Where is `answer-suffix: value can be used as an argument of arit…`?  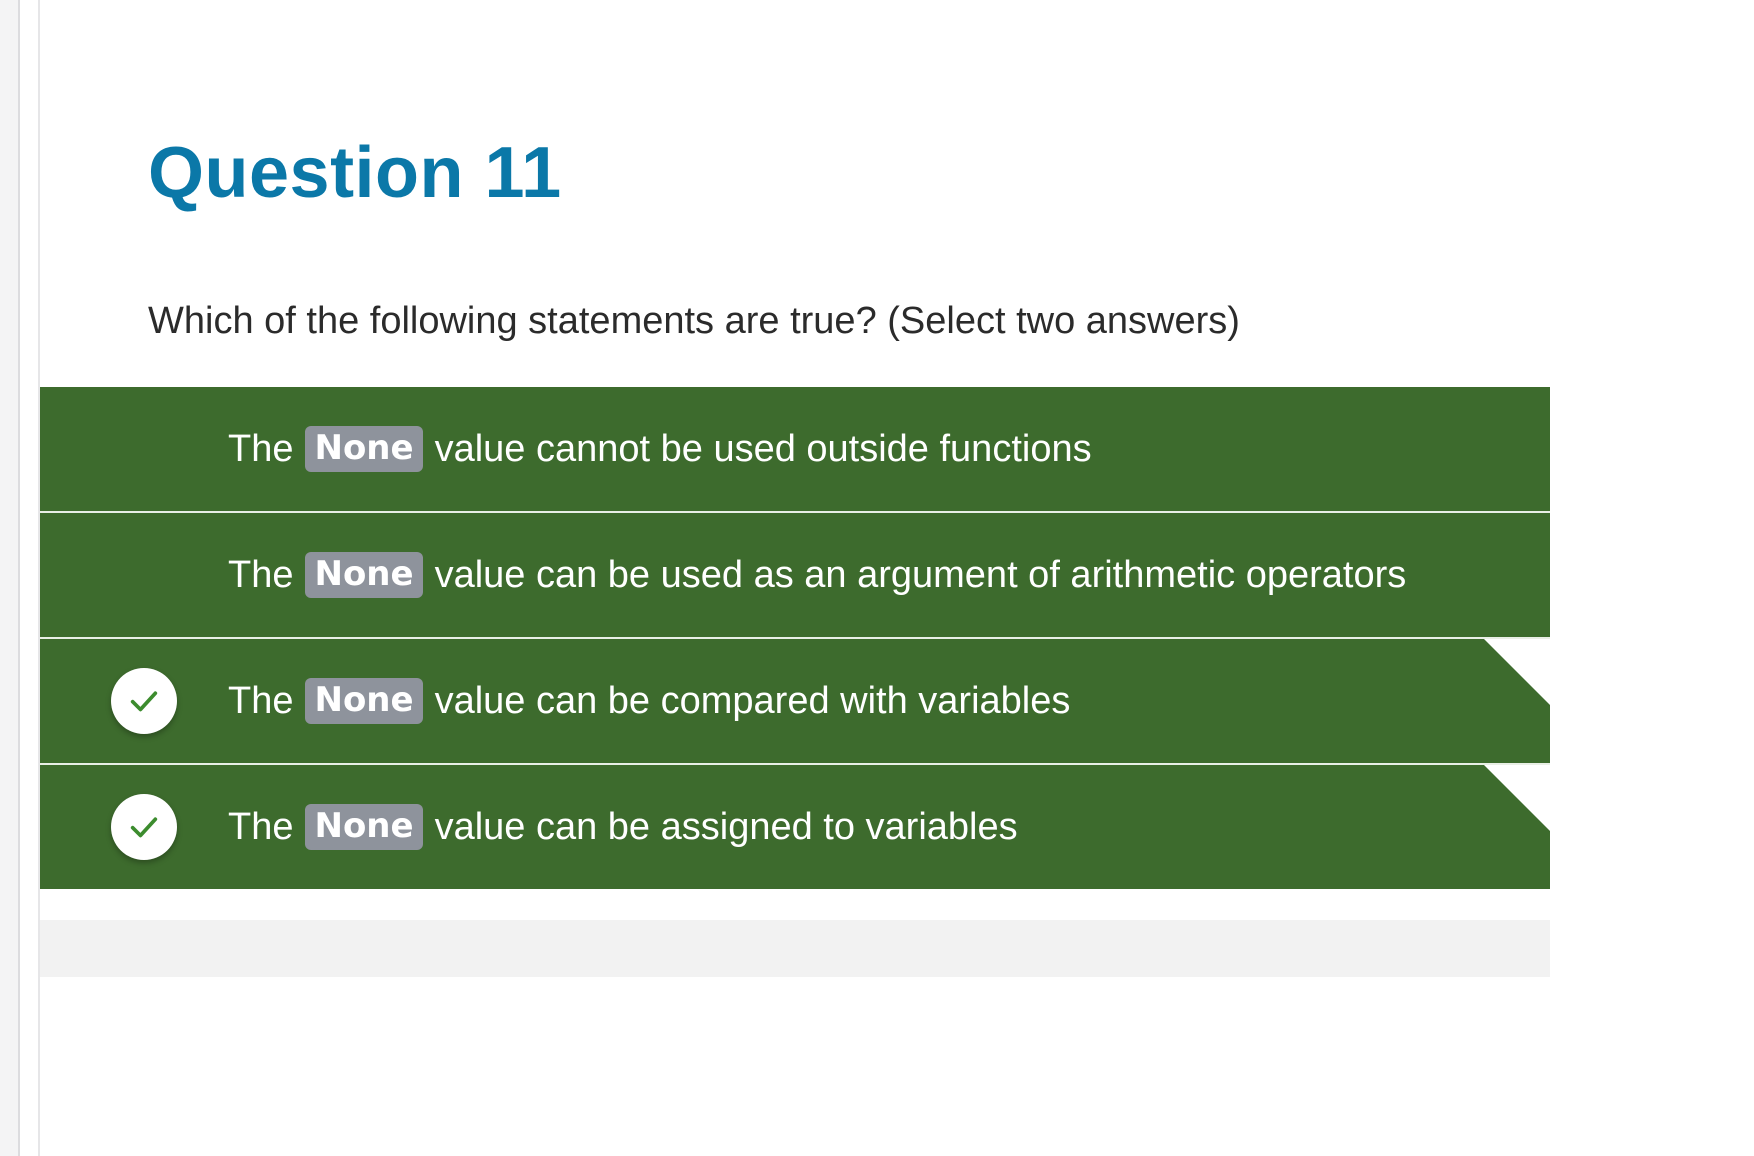 answer-suffix: value can be used as an argument of arit… is located at coordinates (920, 574).